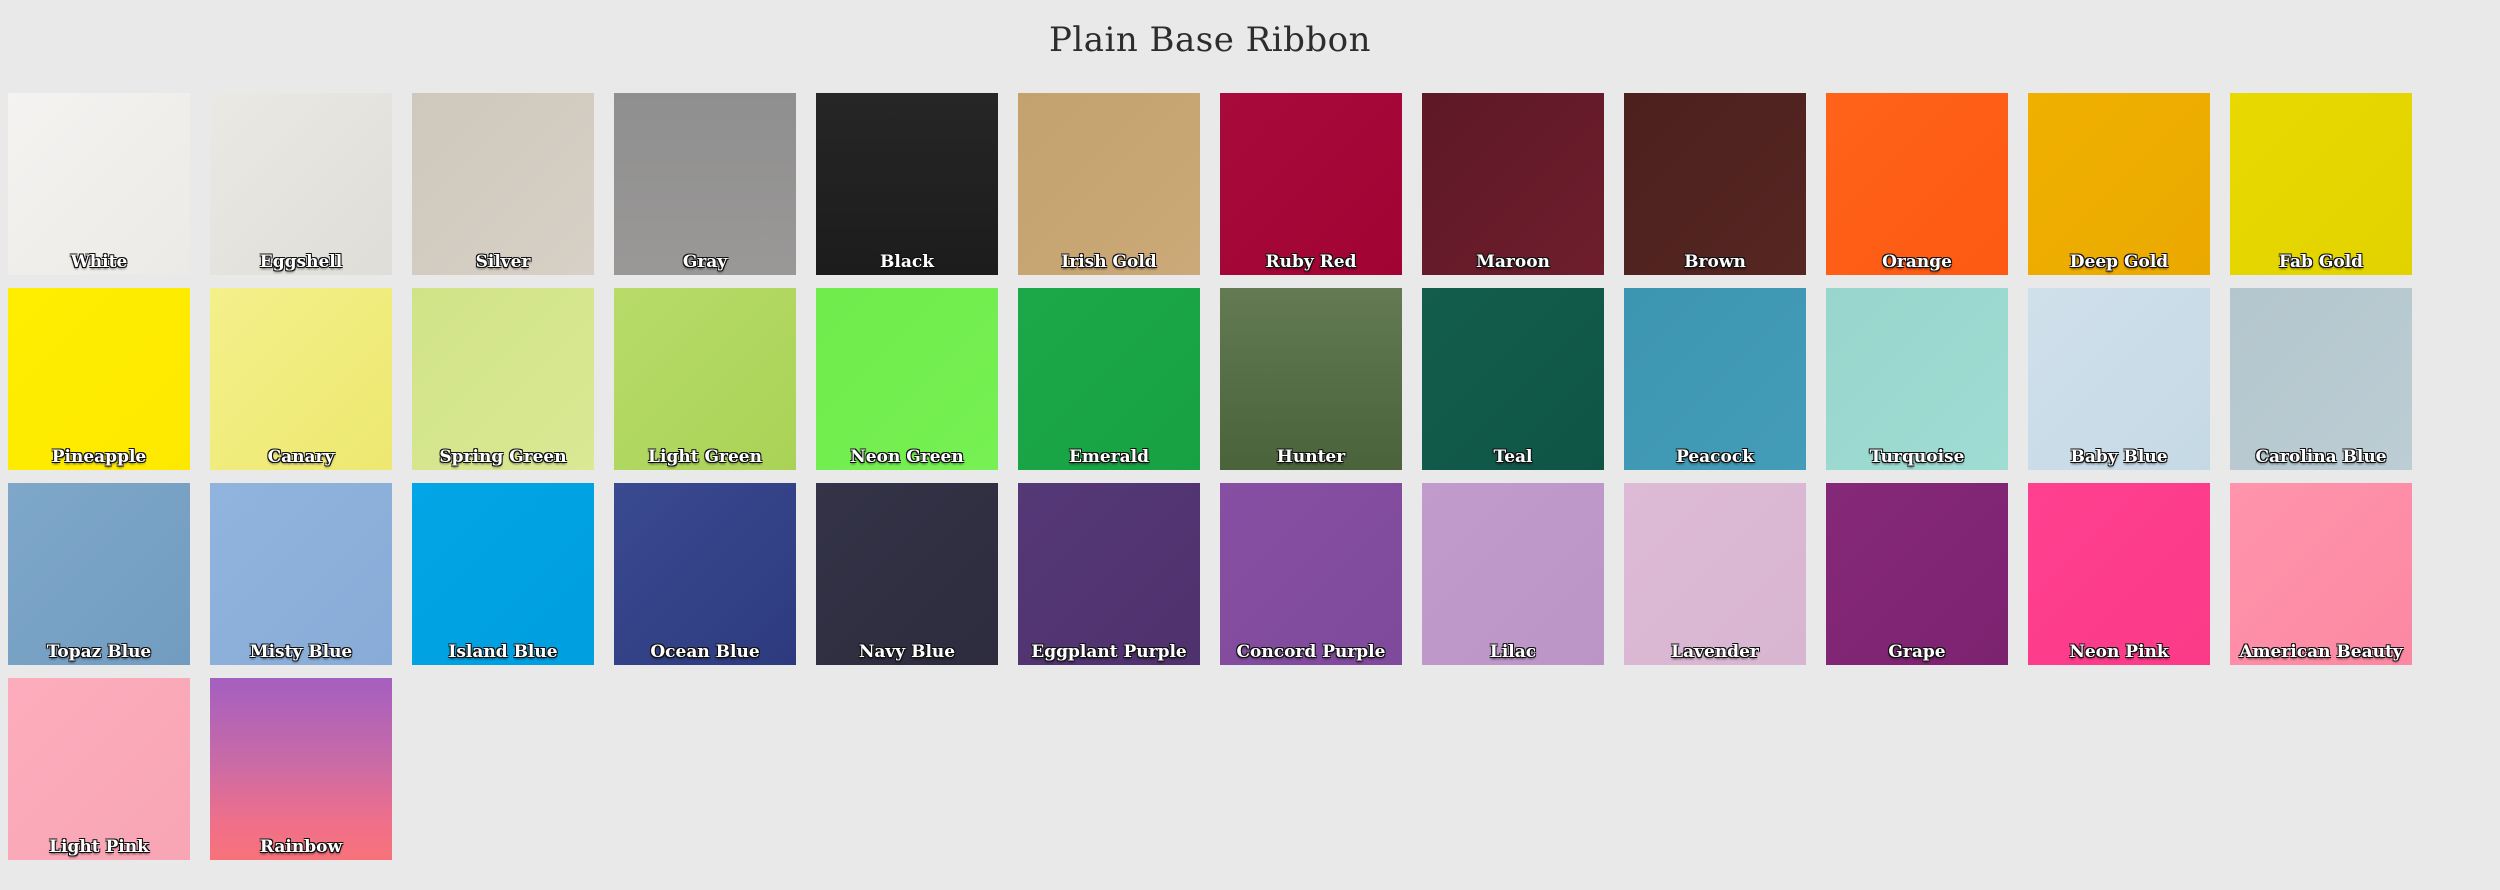  I want to click on color-swatch-lavender: Lavender, so click(1715, 574).